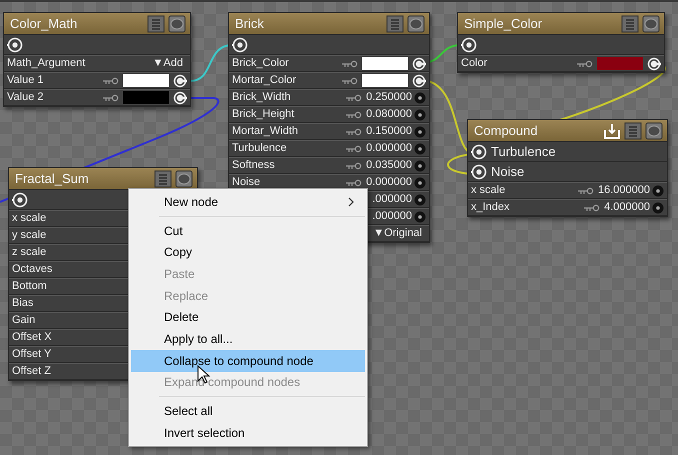 This screenshot has height=455, width=678. What do you see at coordinates (263, 114) in the screenshot?
I see `parameter-label: Brick_Height` at bounding box center [263, 114].